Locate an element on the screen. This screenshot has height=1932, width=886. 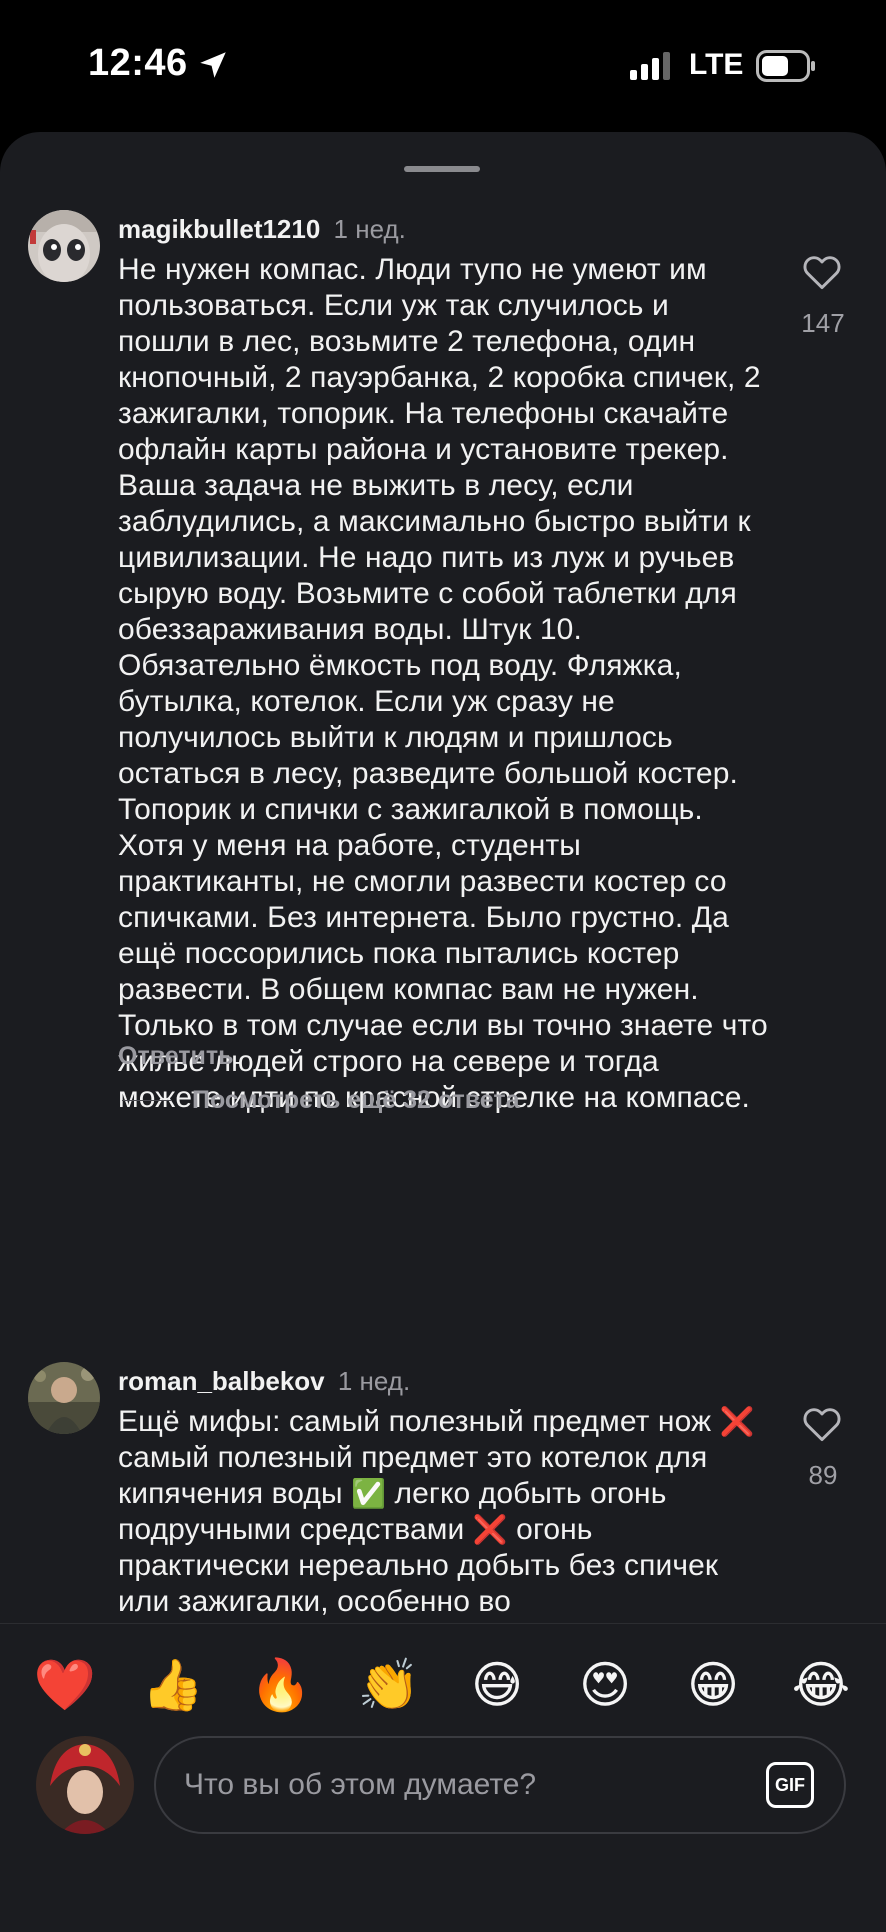
battery-icon is located at coordinates (785, 66).